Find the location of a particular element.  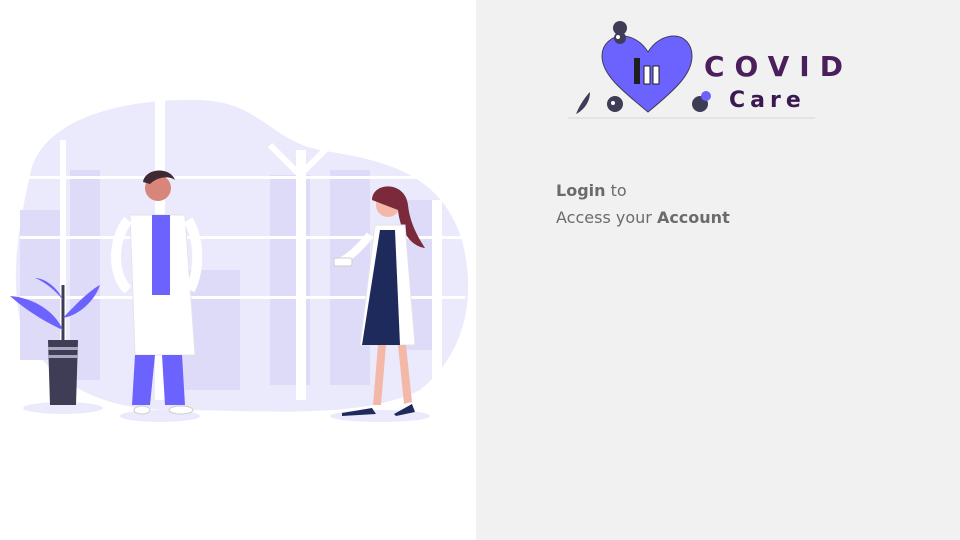

login-heading-line-1: Login to is located at coordinates (643, 190).